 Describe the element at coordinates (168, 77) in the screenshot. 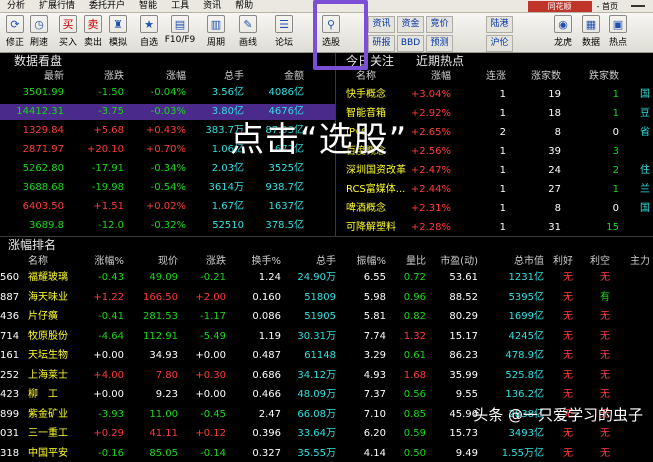

I see `market-header: 最新 涨跌 涨幅 总手 金额` at that location.